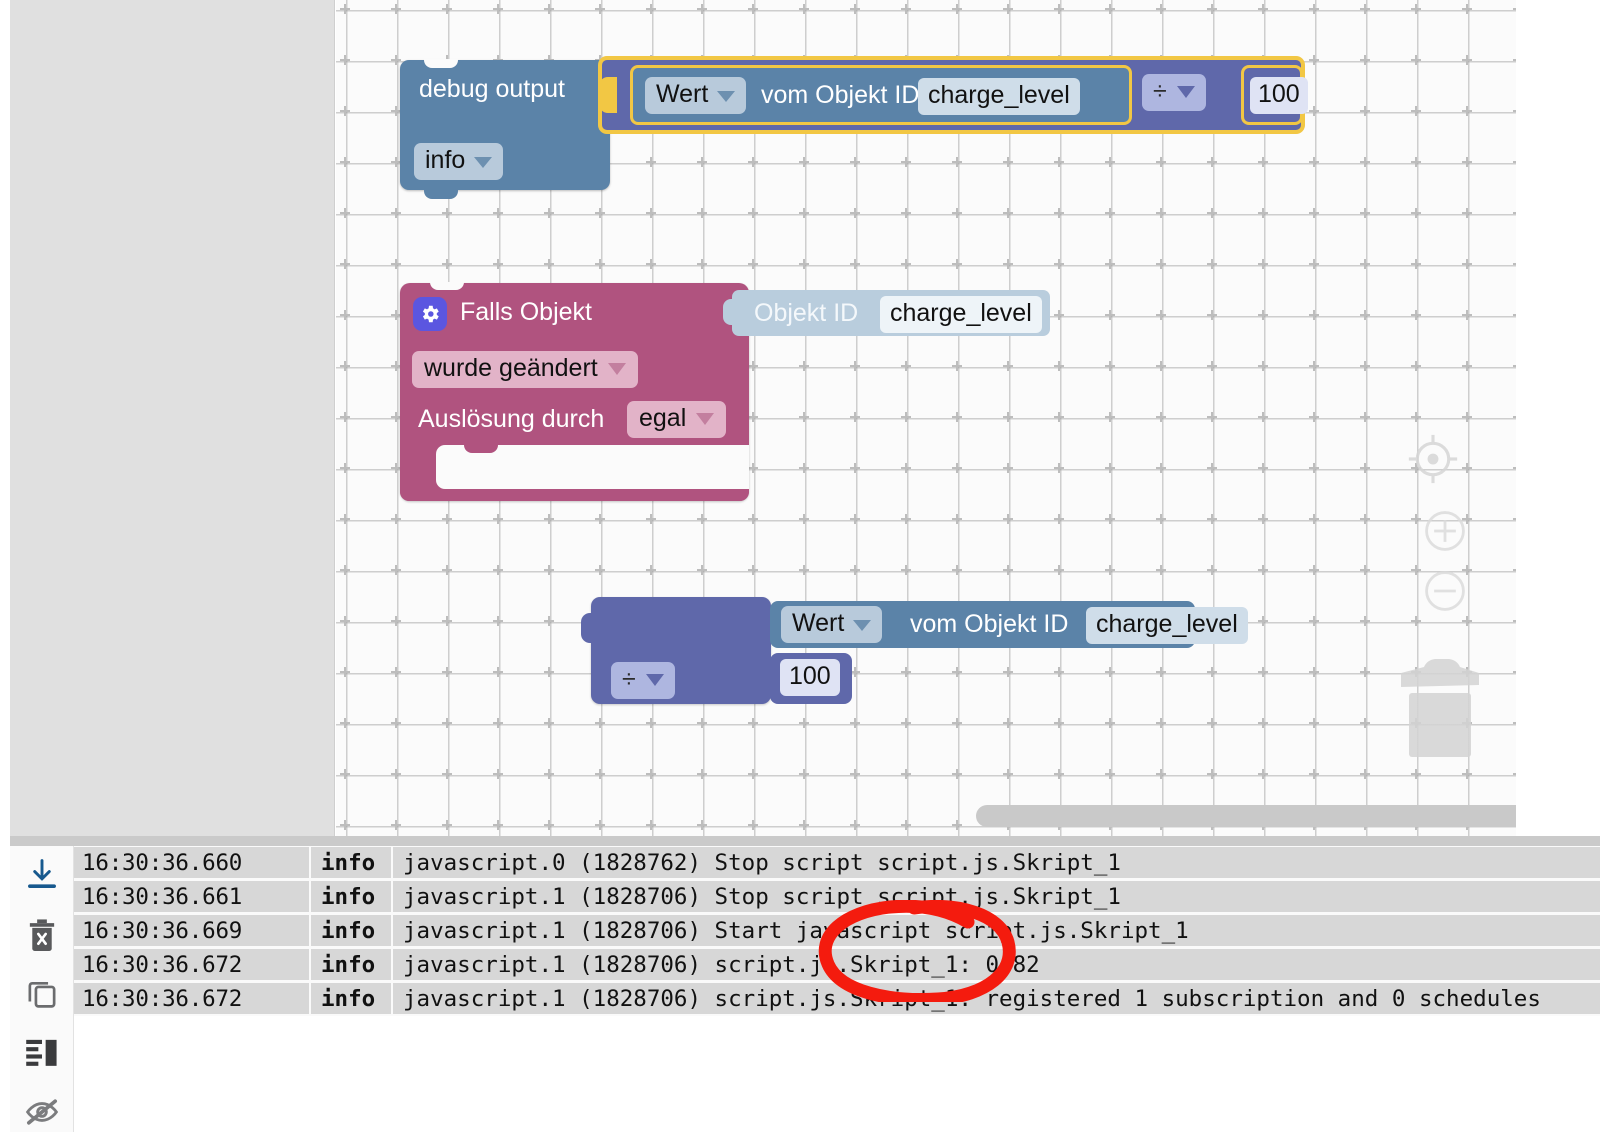 The height and width of the screenshot is (1146, 1600). Describe the element at coordinates (42, 1052) in the screenshot. I see `layout-icon` at that location.